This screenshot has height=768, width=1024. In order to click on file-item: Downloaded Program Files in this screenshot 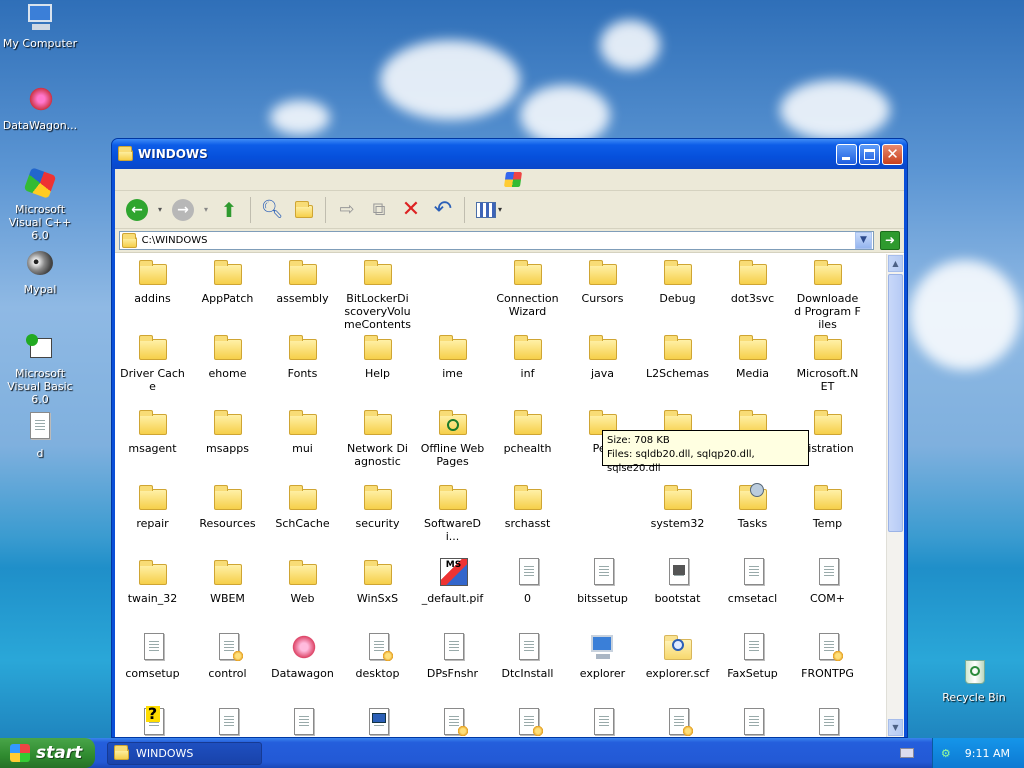, I will do `click(827, 294)`.